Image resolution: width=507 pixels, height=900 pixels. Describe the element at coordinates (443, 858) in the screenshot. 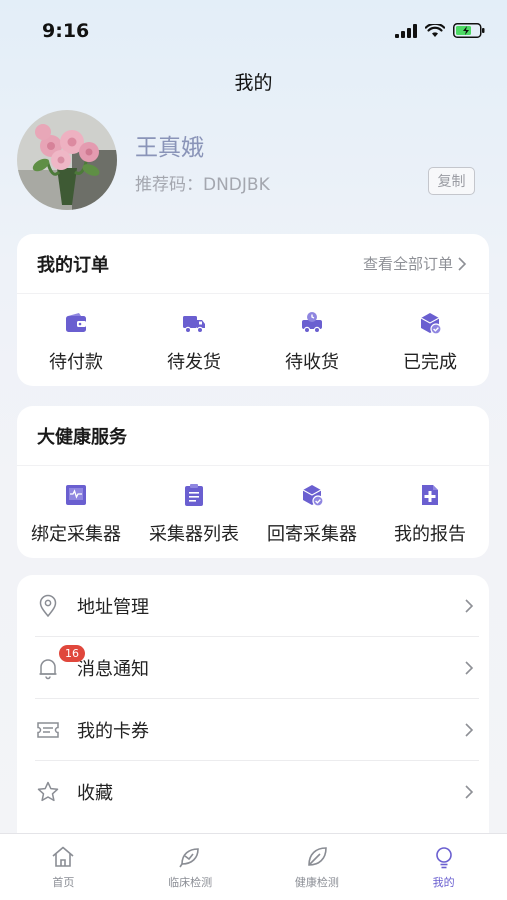

I see `bulb-icon` at that location.